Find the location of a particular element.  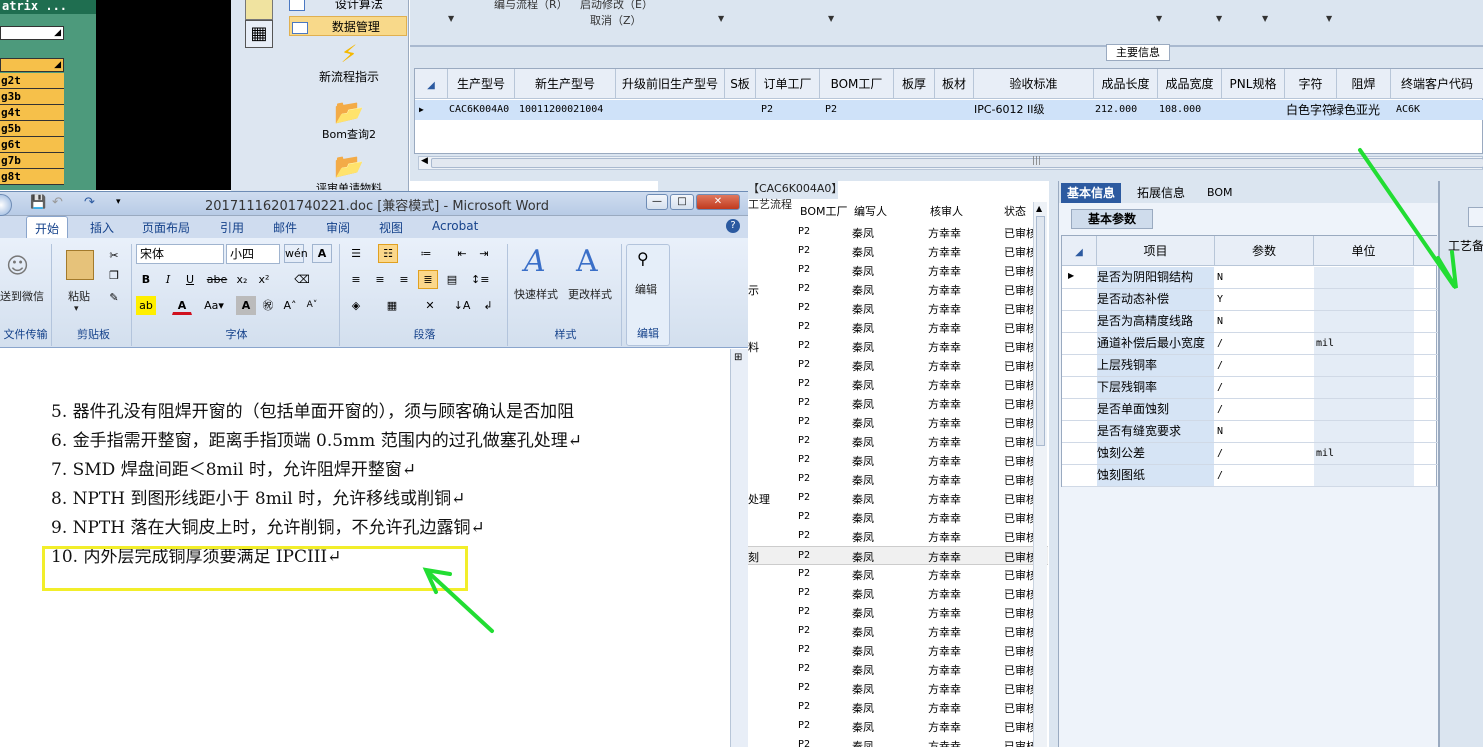

arrow-line-doc is located at coordinates (460, 601).